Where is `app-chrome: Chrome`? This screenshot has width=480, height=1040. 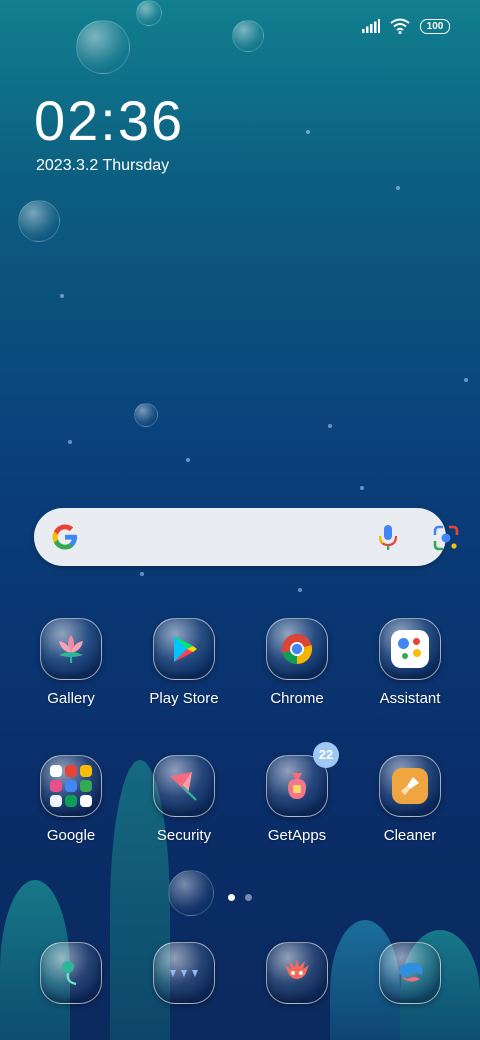 app-chrome: Chrome is located at coordinates (297, 662).